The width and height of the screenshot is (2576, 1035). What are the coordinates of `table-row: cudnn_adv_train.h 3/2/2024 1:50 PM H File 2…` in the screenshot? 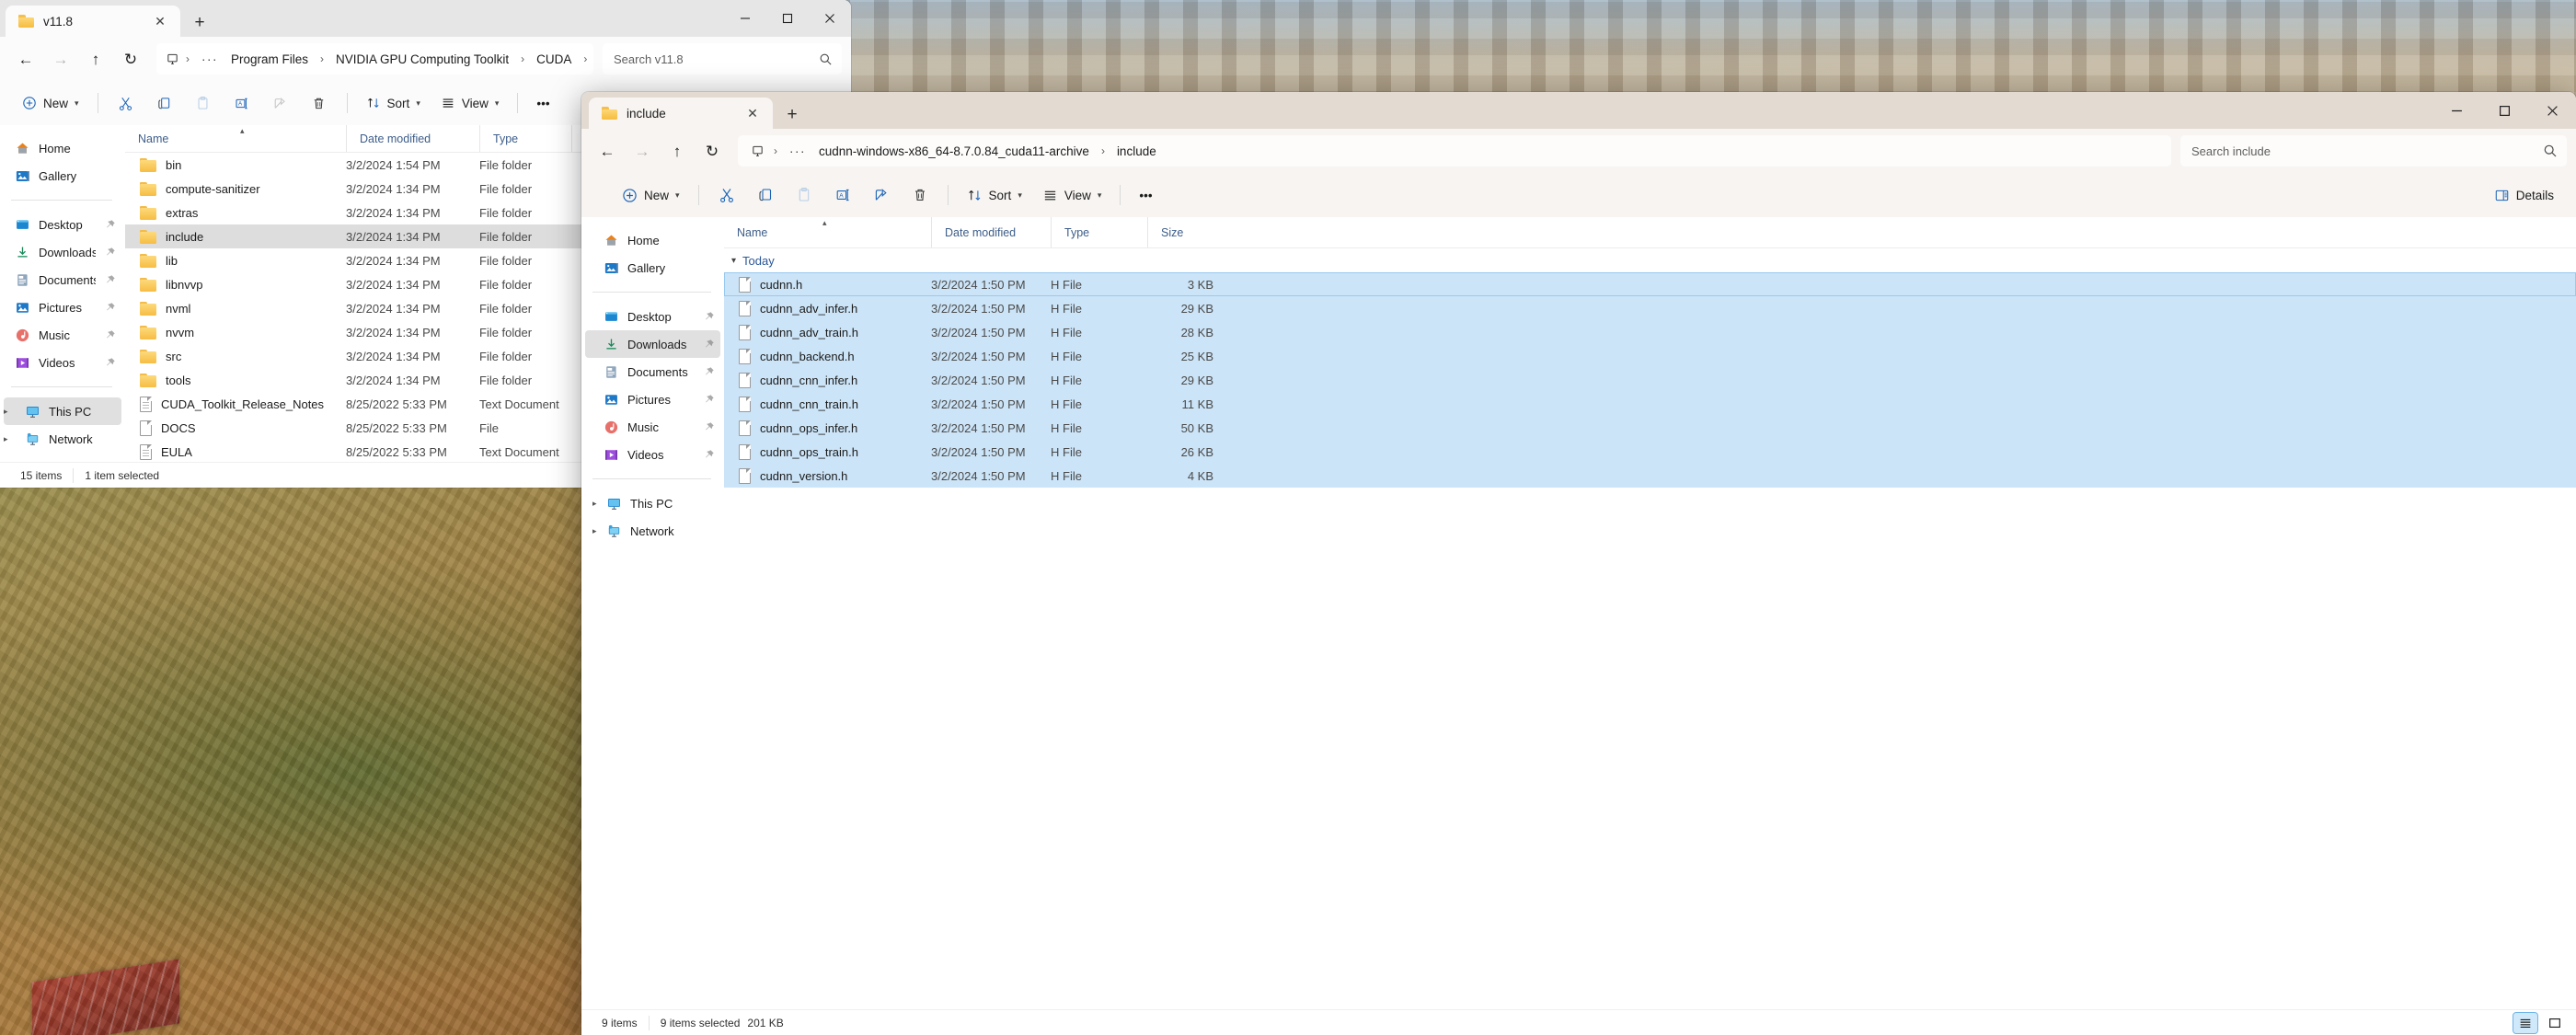 It's located at (1650, 332).